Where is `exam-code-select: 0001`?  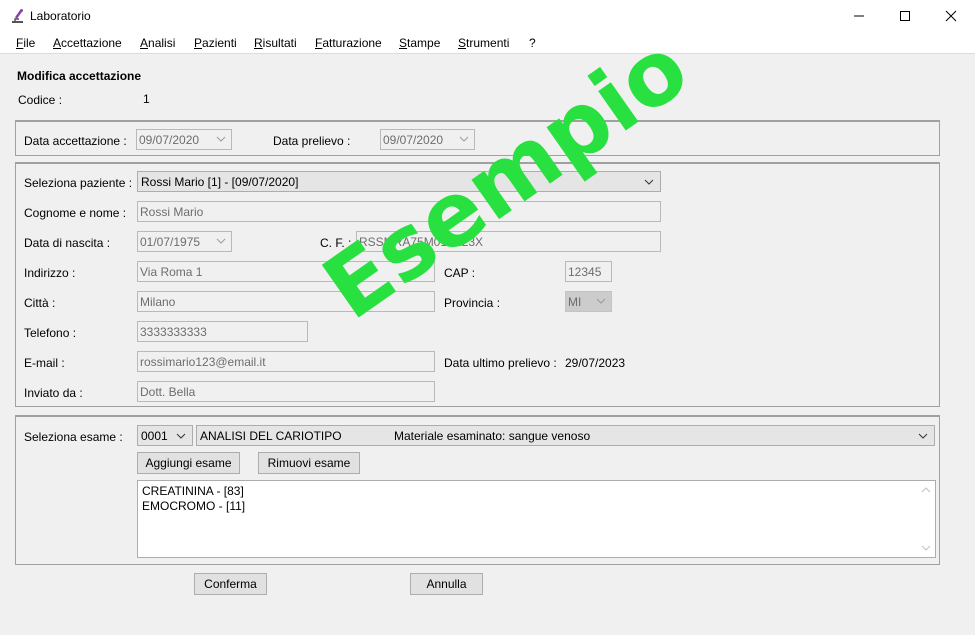 exam-code-select: 0001 is located at coordinates (165, 435).